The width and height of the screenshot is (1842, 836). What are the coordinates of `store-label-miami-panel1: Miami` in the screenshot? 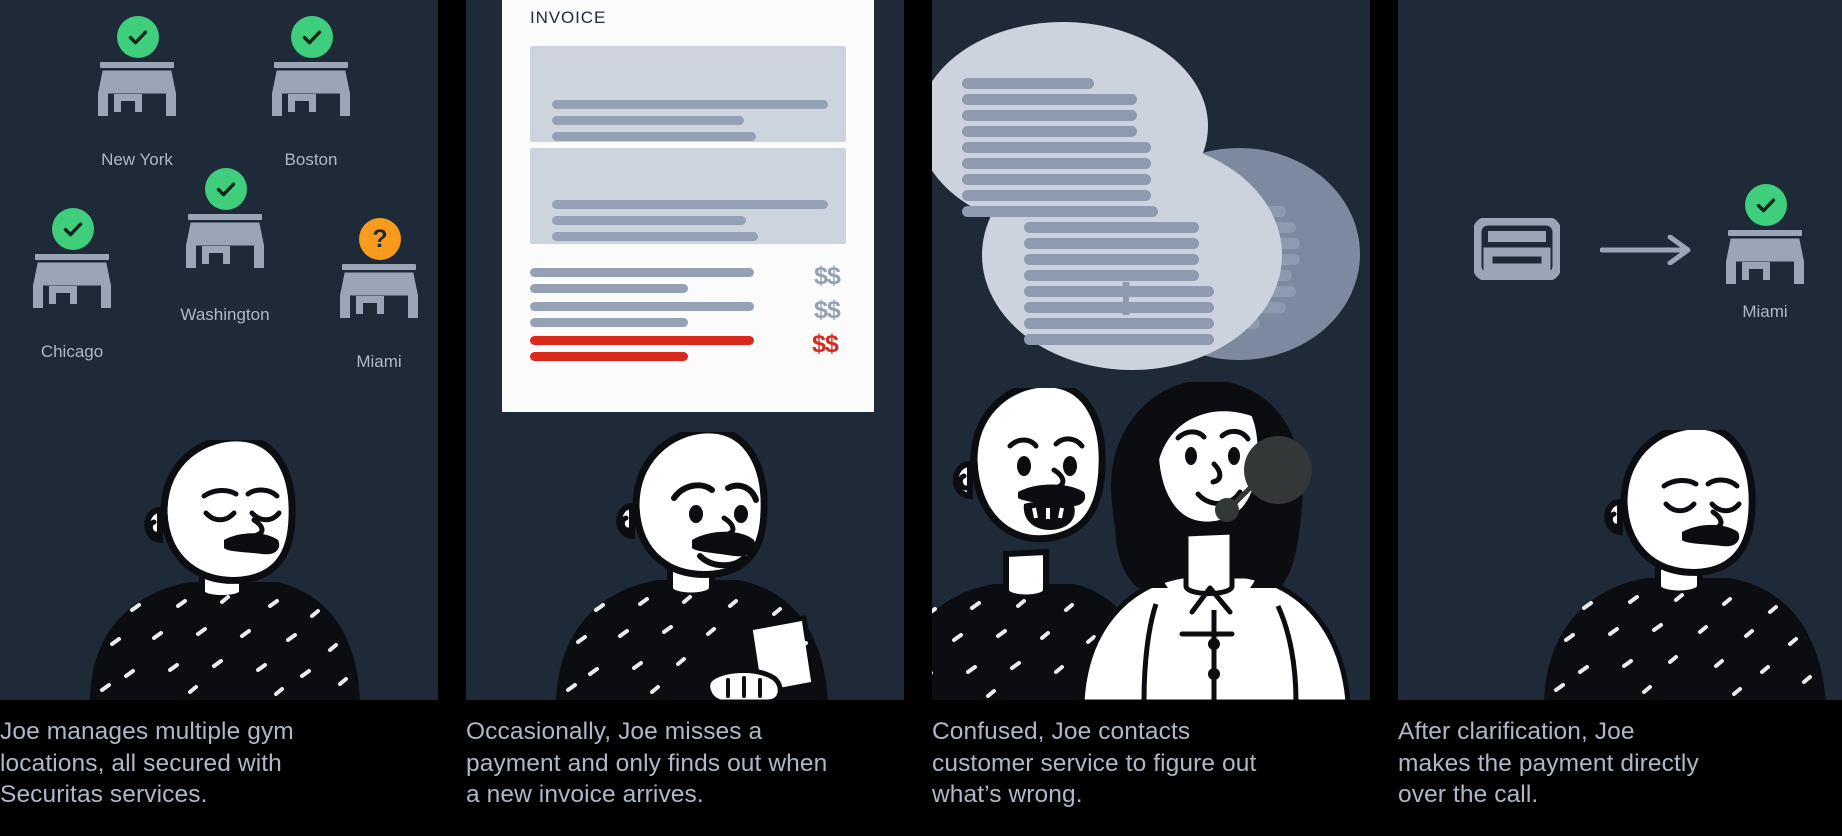 It's located at (379, 361).